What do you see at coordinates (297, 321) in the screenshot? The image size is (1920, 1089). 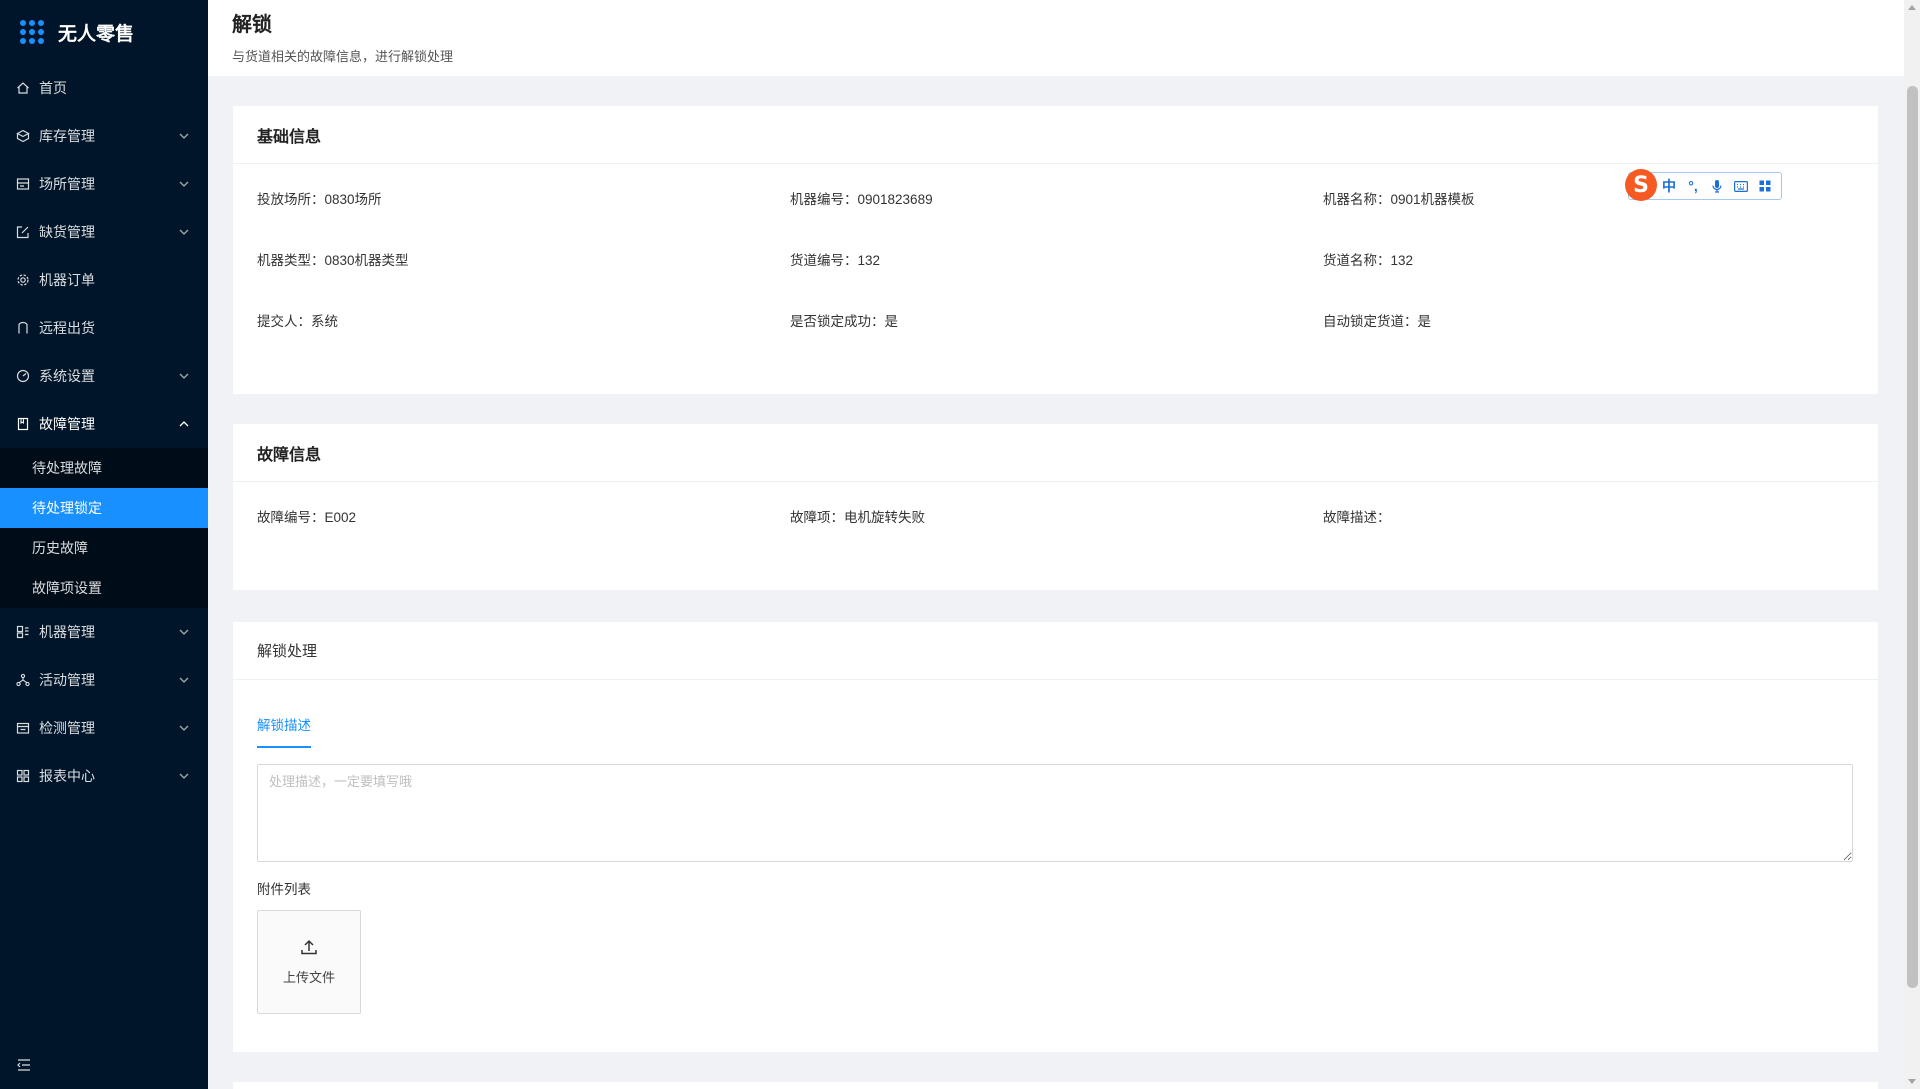 I see `field-submitter: 提交人：系统` at bounding box center [297, 321].